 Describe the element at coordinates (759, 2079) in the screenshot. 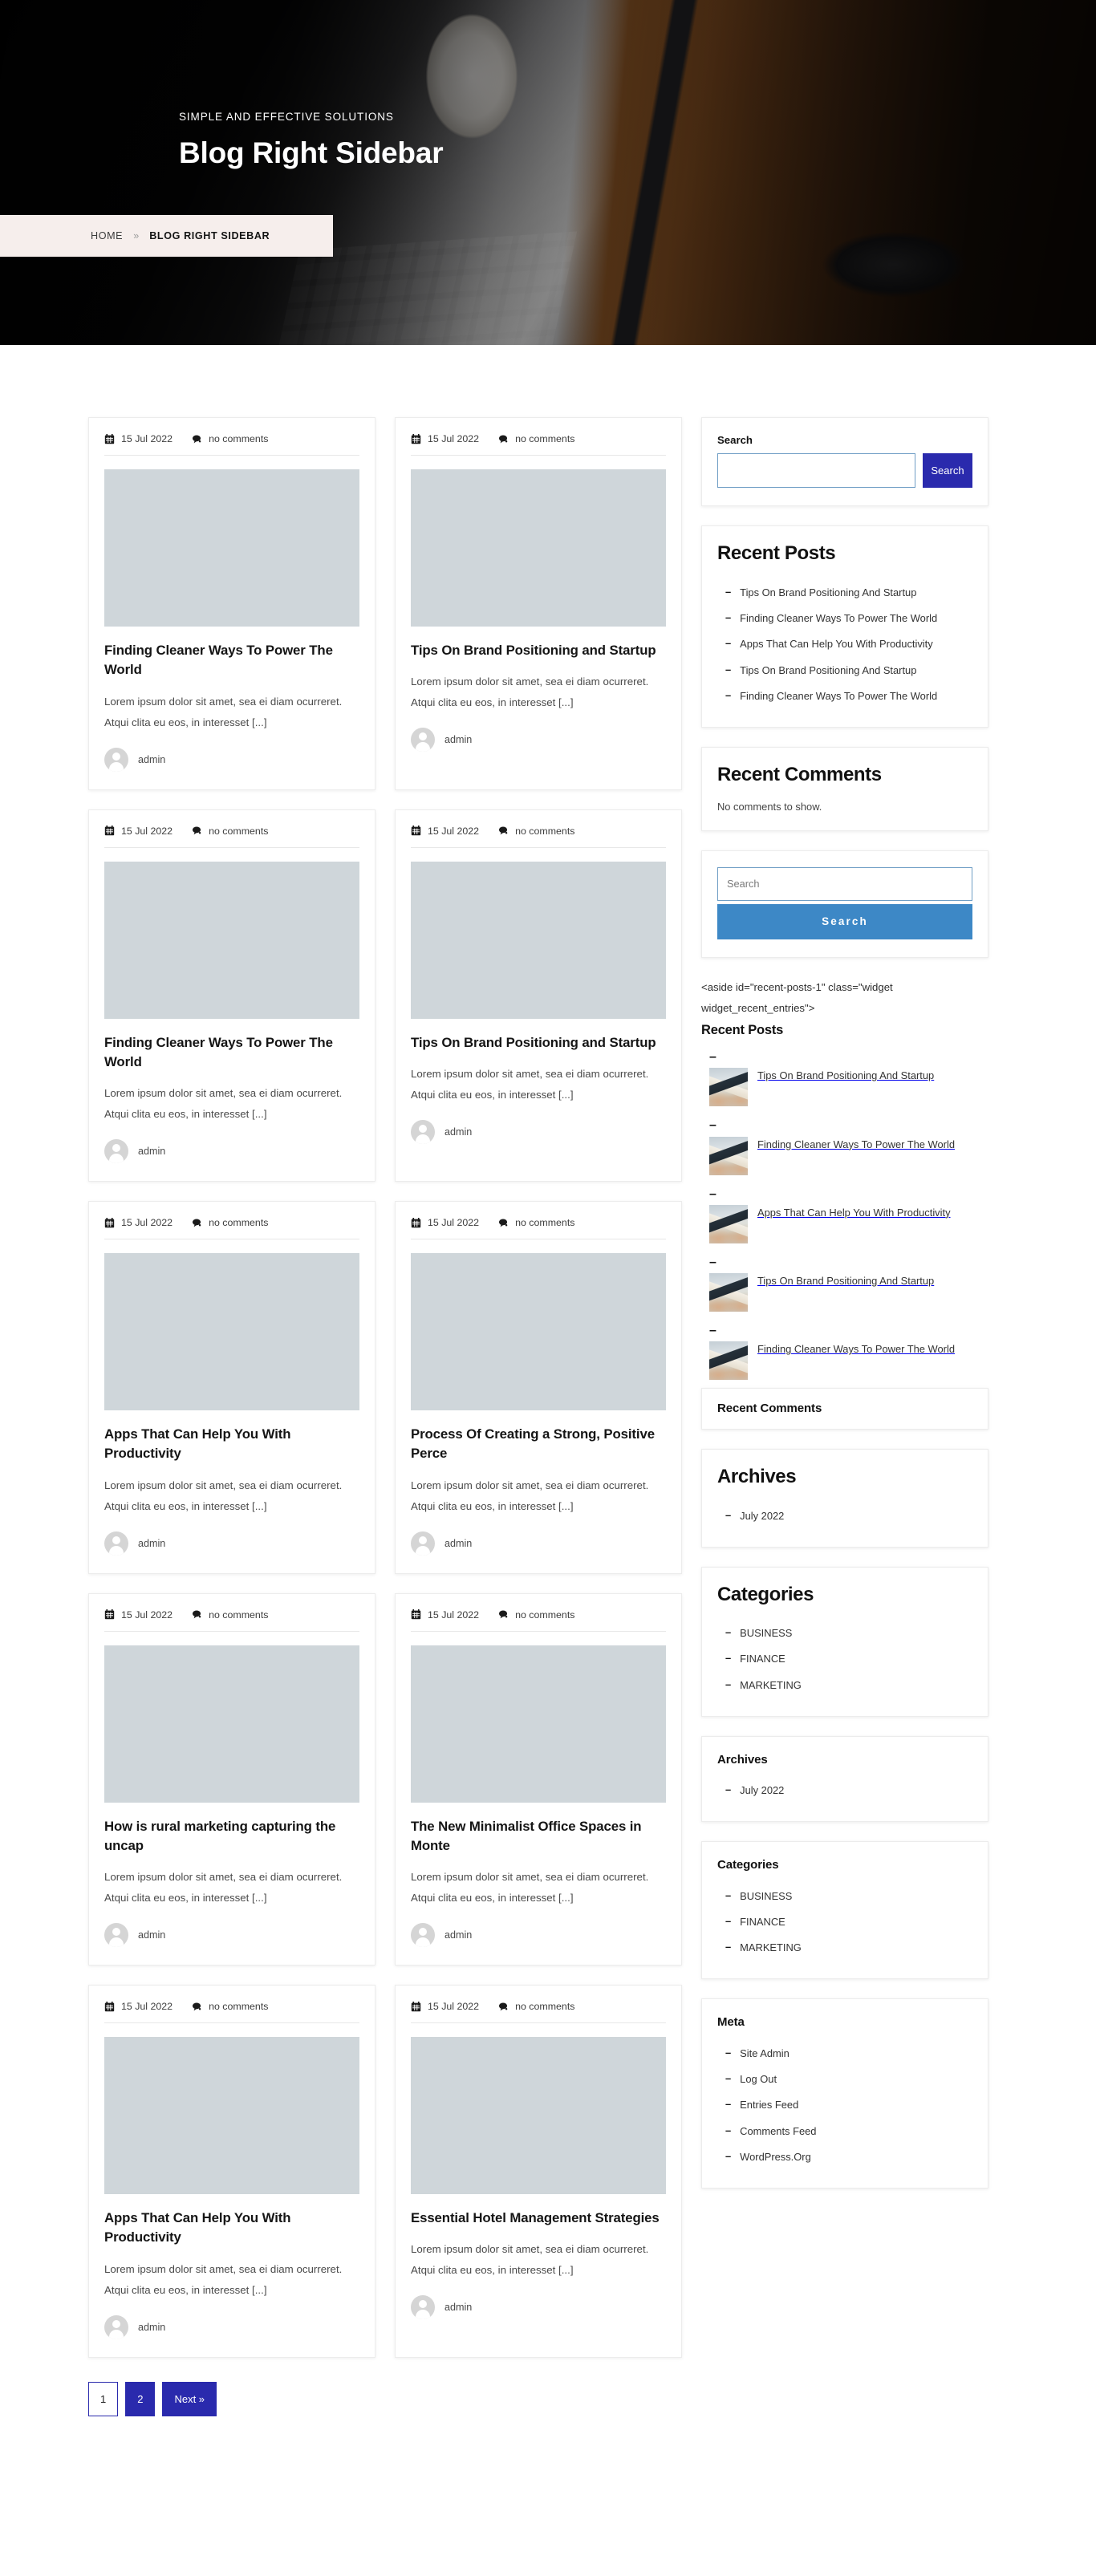

I see `meta-link: Log Out` at that location.